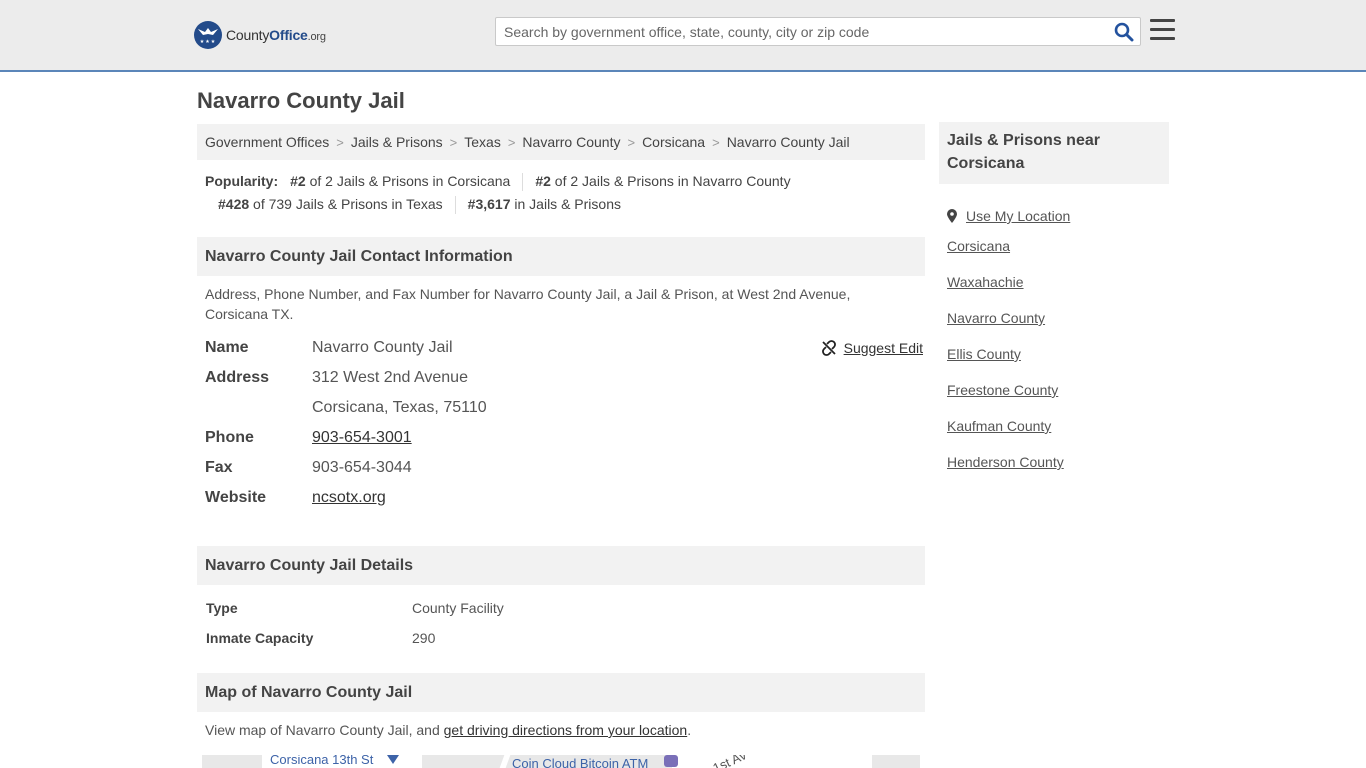 Image resolution: width=1366 pixels, height=768 pixels. What do you see at coordinates (564, 468) in the screenshot?
I see `contact-row-fax: Fax 903-654-3044` at bounding box center [564, 468].